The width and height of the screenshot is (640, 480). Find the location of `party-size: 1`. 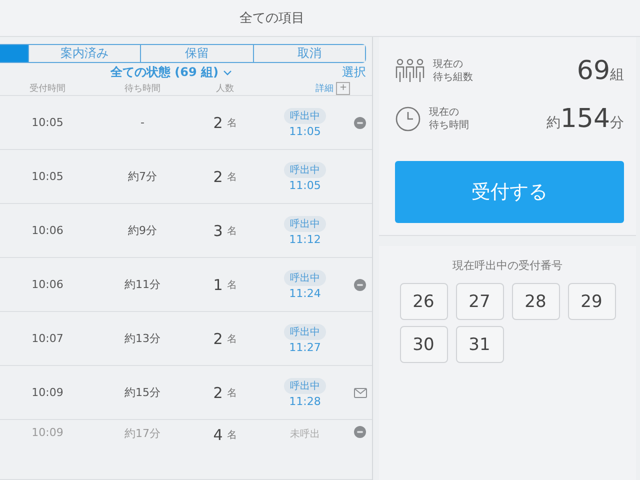

party-size: 1 is located at coordinates (218, 285).